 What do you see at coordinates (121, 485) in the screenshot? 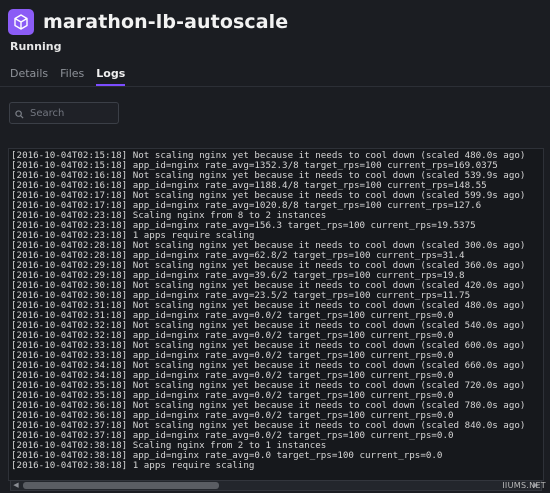
I see `scrollbar-thumb` at bounding box center [121, 485].